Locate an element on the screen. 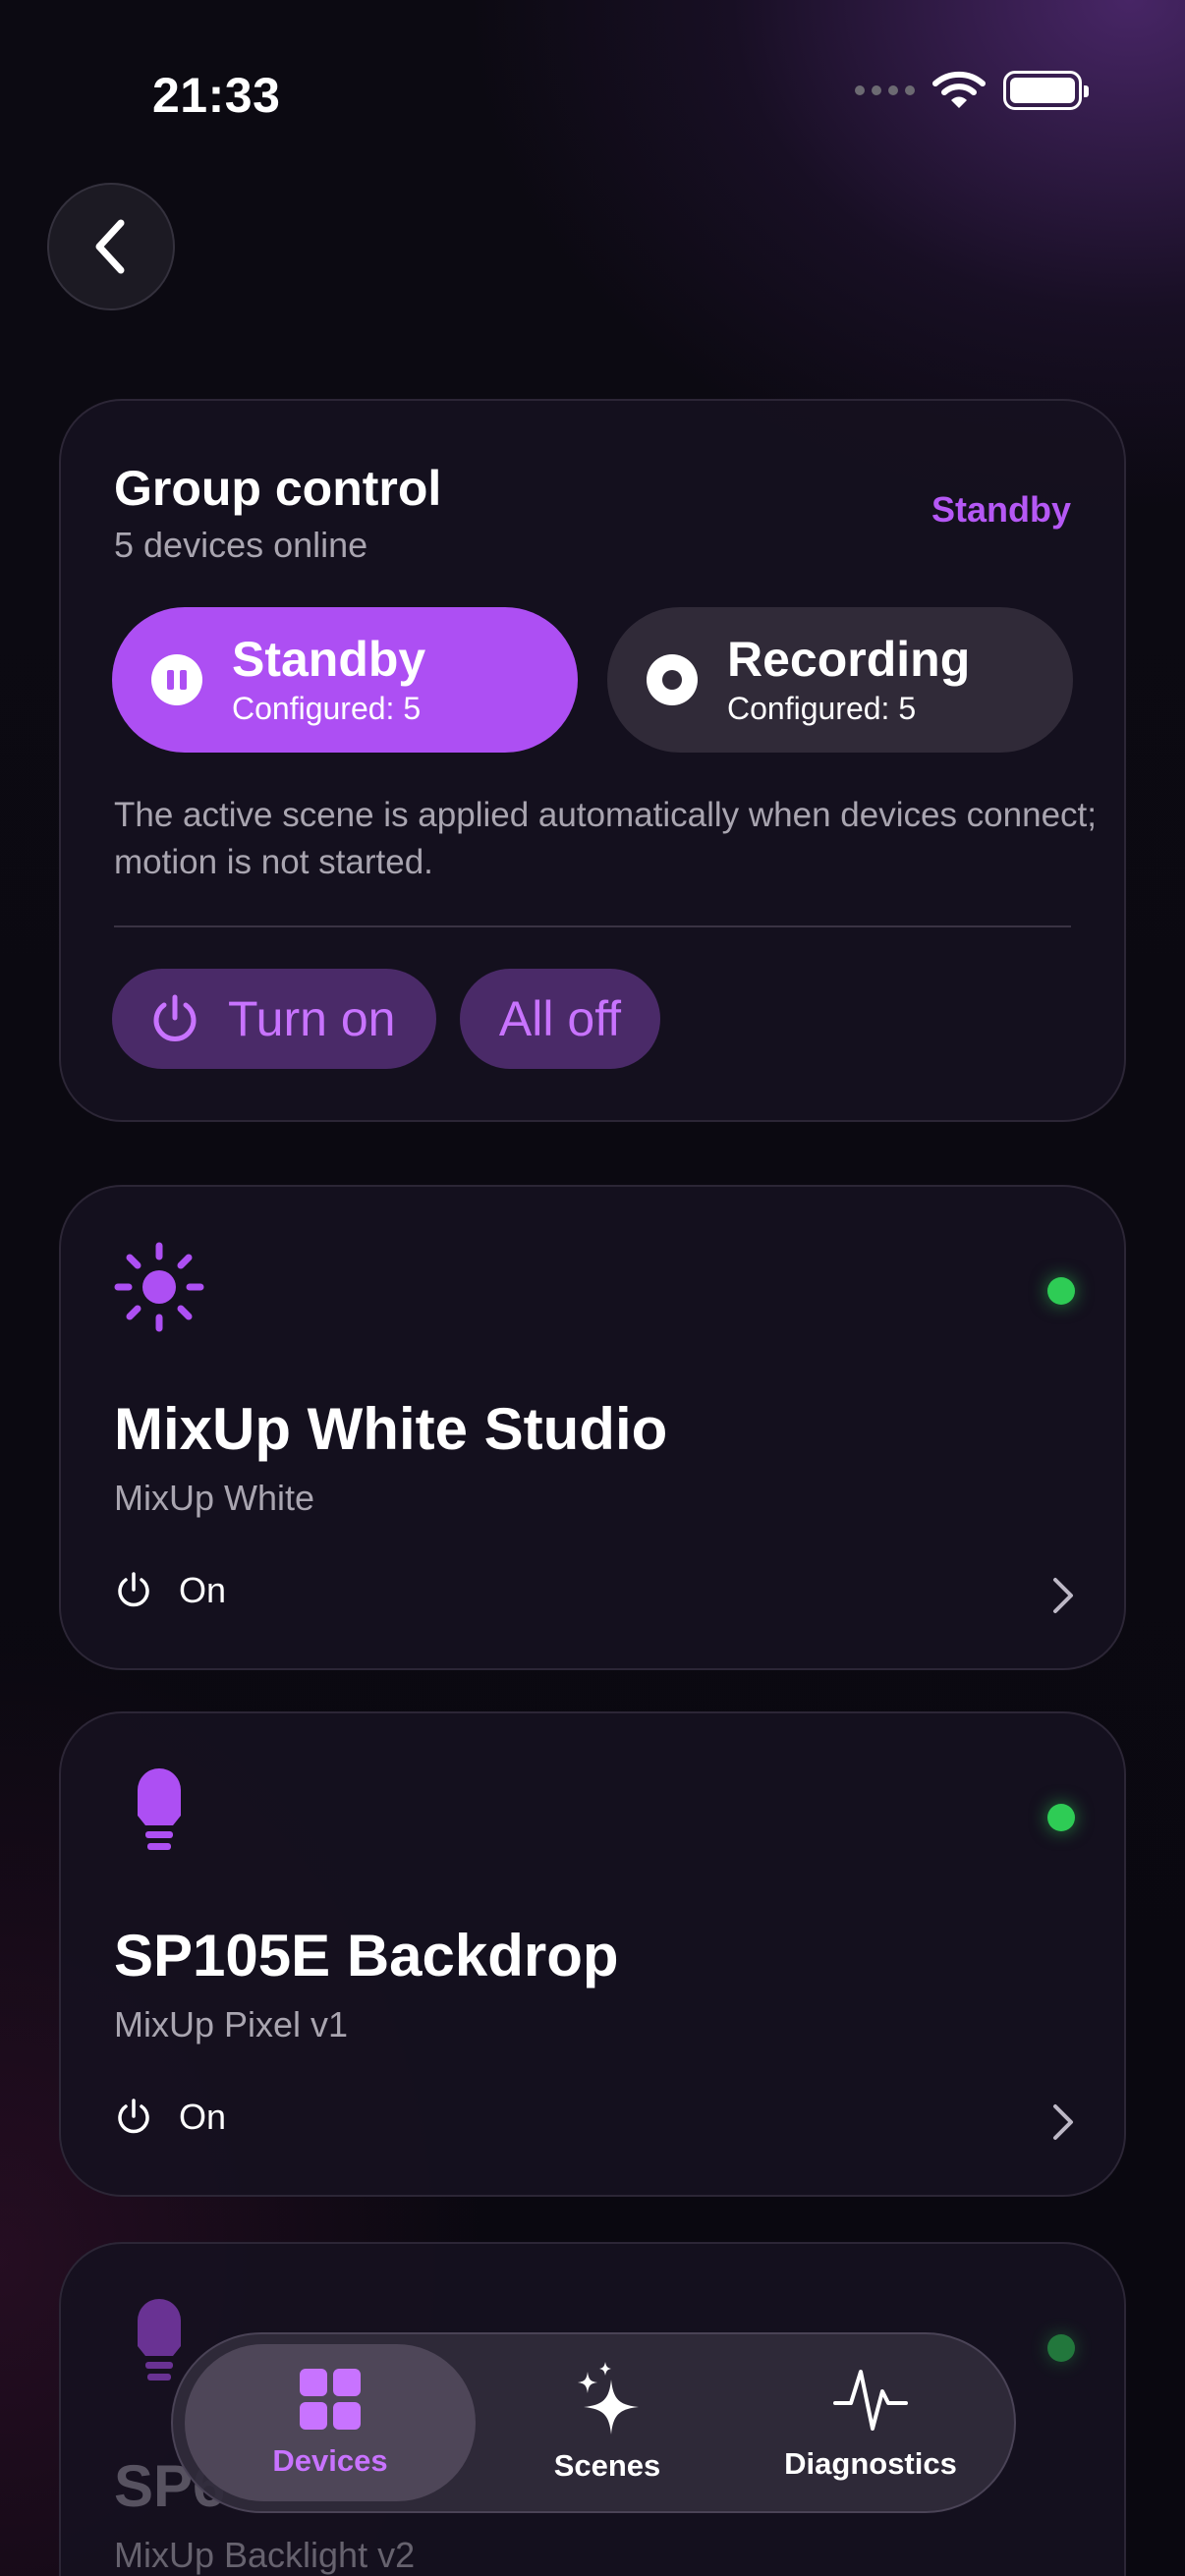  recording-mode-button: Recording Configured: 5 is located at coordinates (840, 680).